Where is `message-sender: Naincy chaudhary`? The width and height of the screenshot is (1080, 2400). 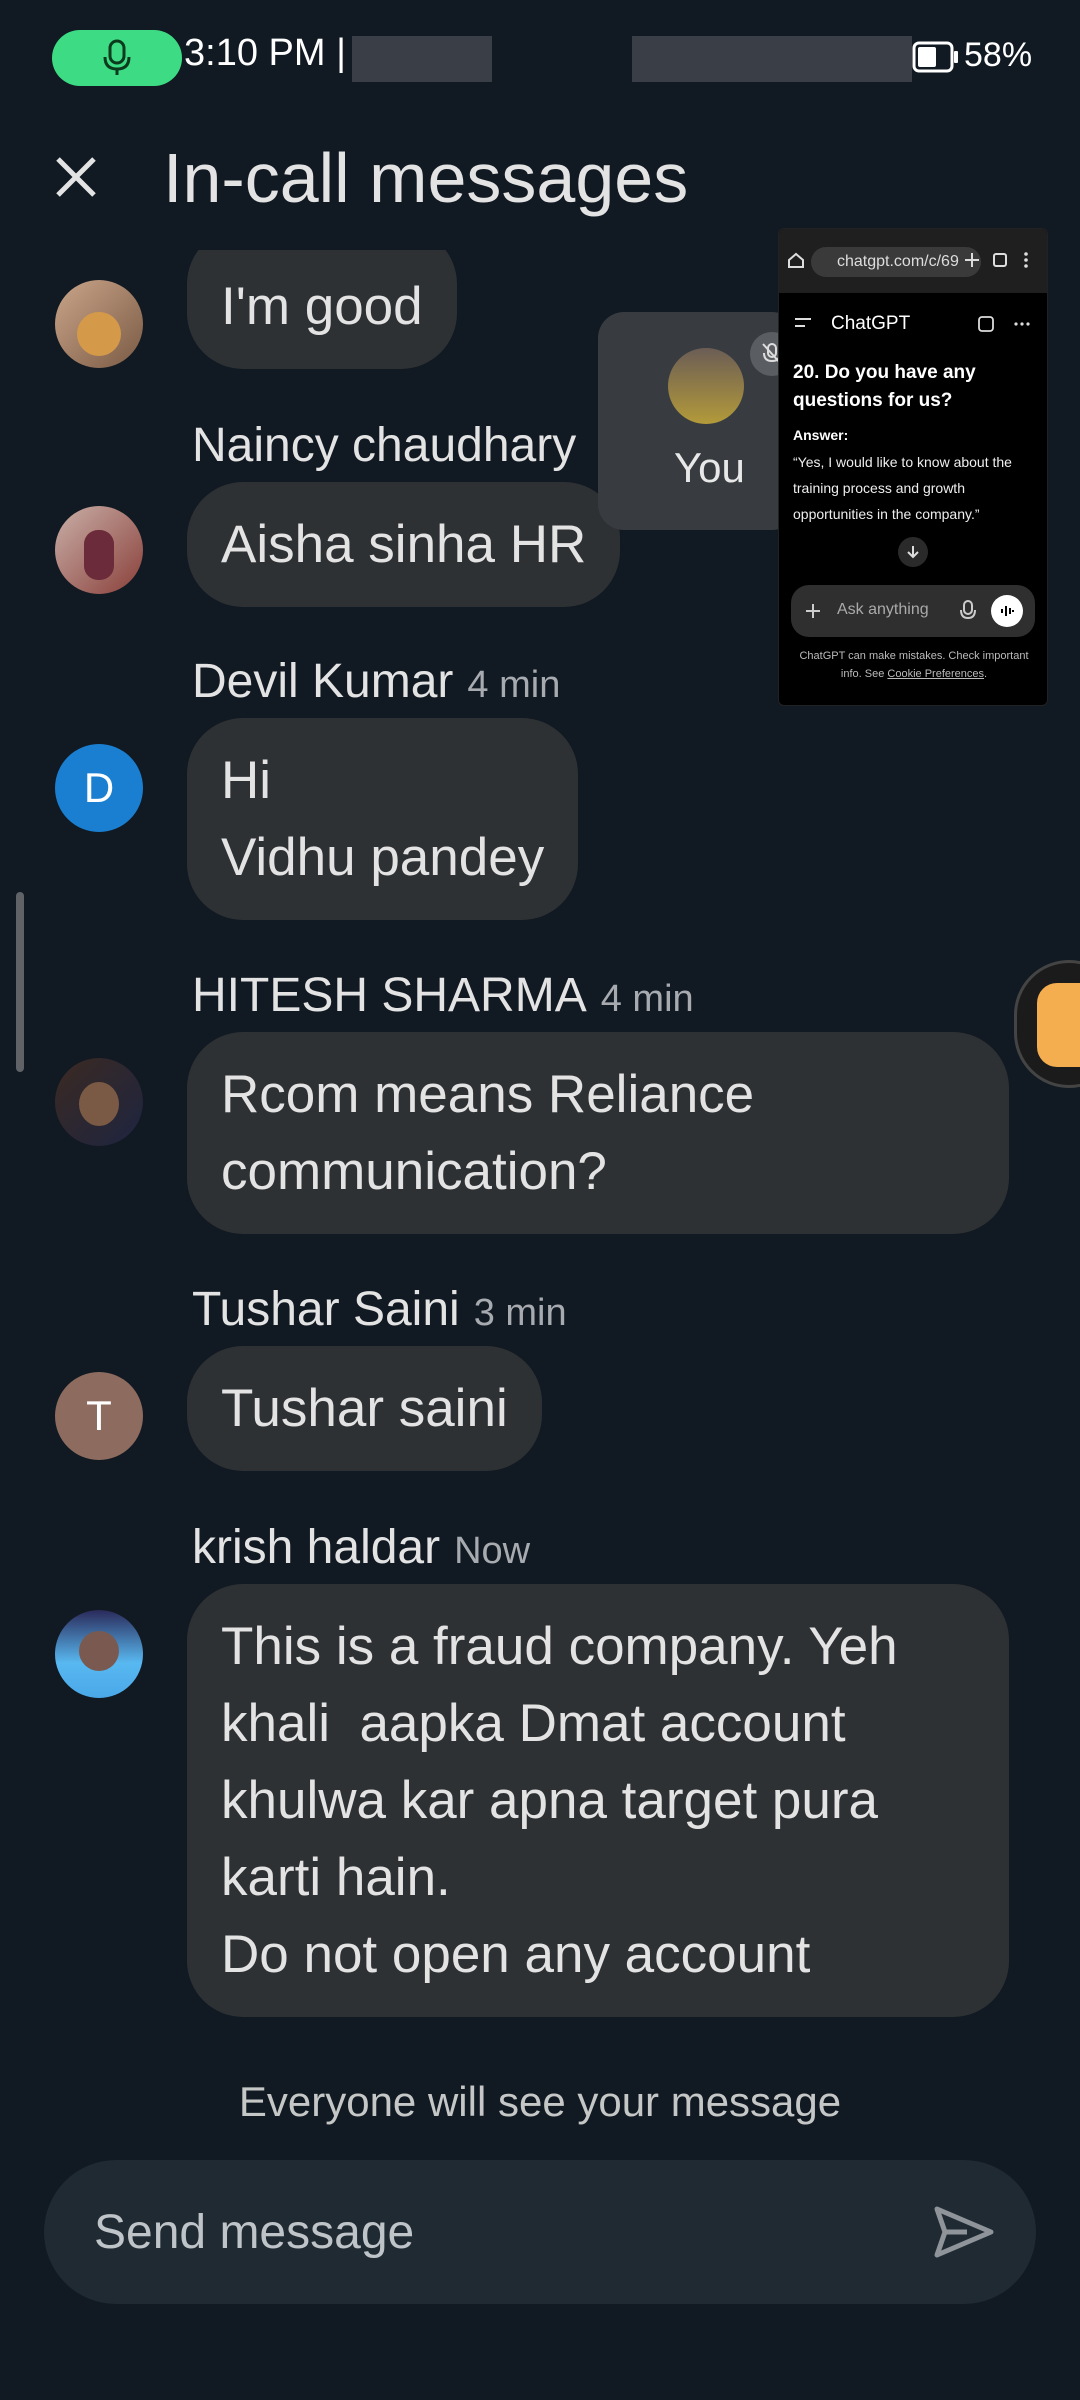
message-sender: Naincy chaudhary is located at coordinates (384, 445).